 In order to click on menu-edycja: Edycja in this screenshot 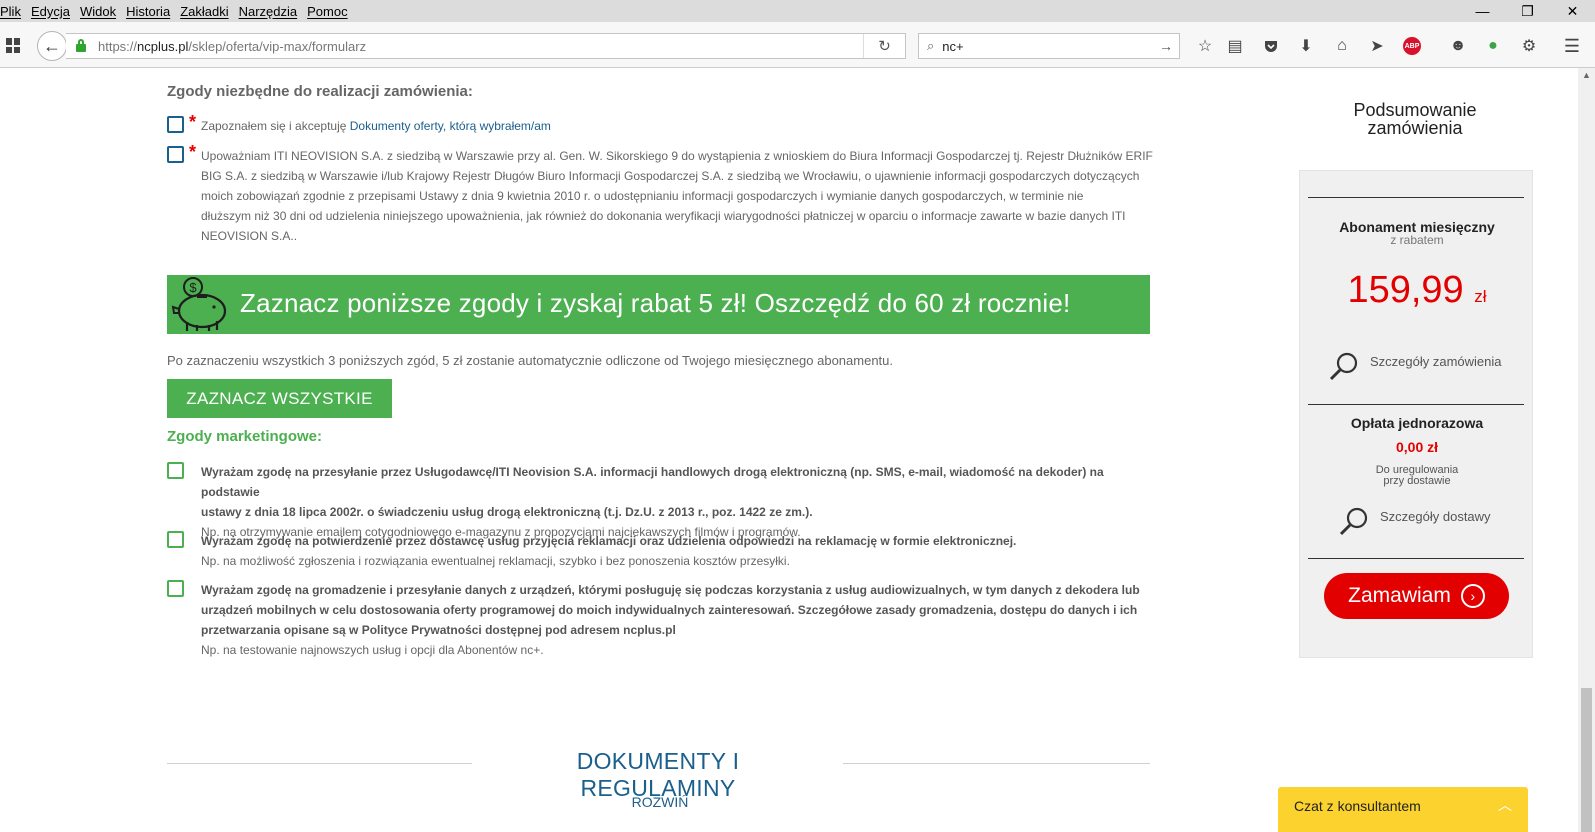, I will do `click(50, 11)`.